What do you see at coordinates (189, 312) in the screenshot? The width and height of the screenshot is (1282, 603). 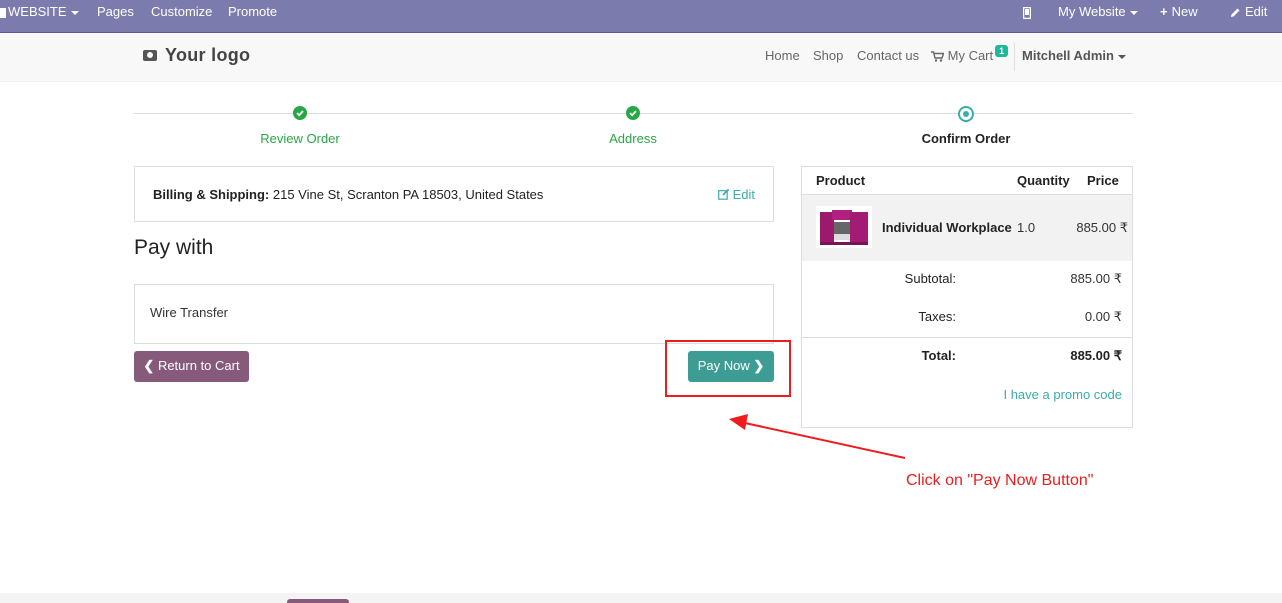 I see `payment-method-label: Wire Transfer` at bounding box center [189, 312].